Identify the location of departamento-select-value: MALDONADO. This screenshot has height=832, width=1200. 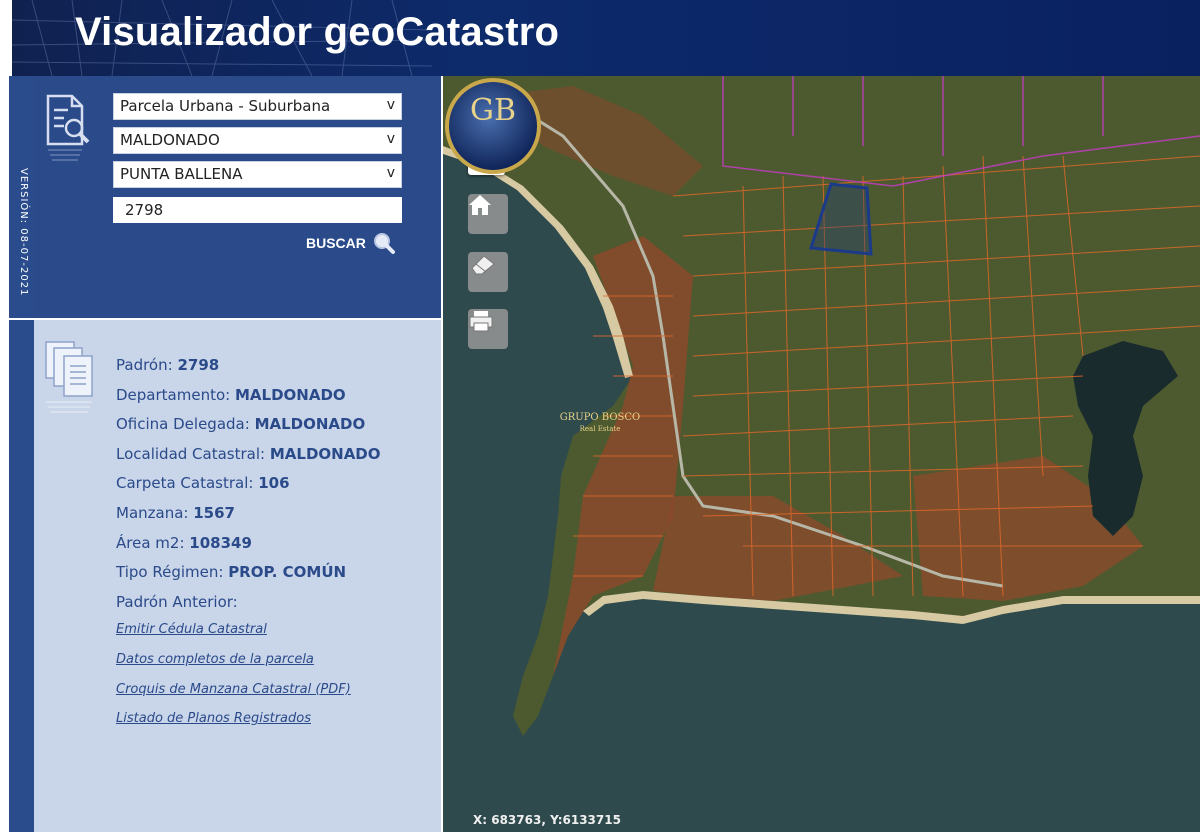
(170, 140).